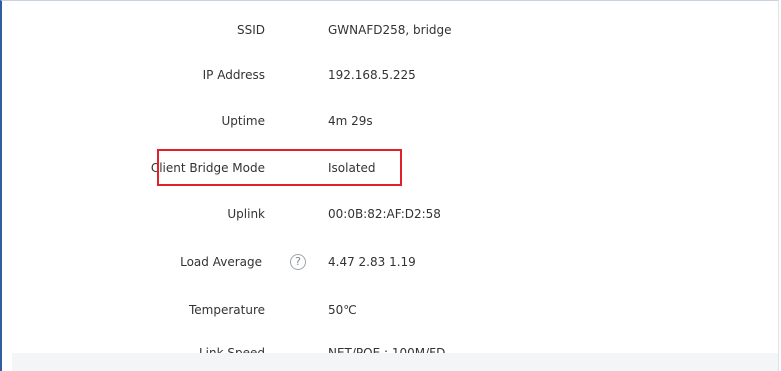 This screenshot has height=371, width=781. I want to click on load-average-row: Load Average ? 4.47 2.83 1.19, so click(380, 262).